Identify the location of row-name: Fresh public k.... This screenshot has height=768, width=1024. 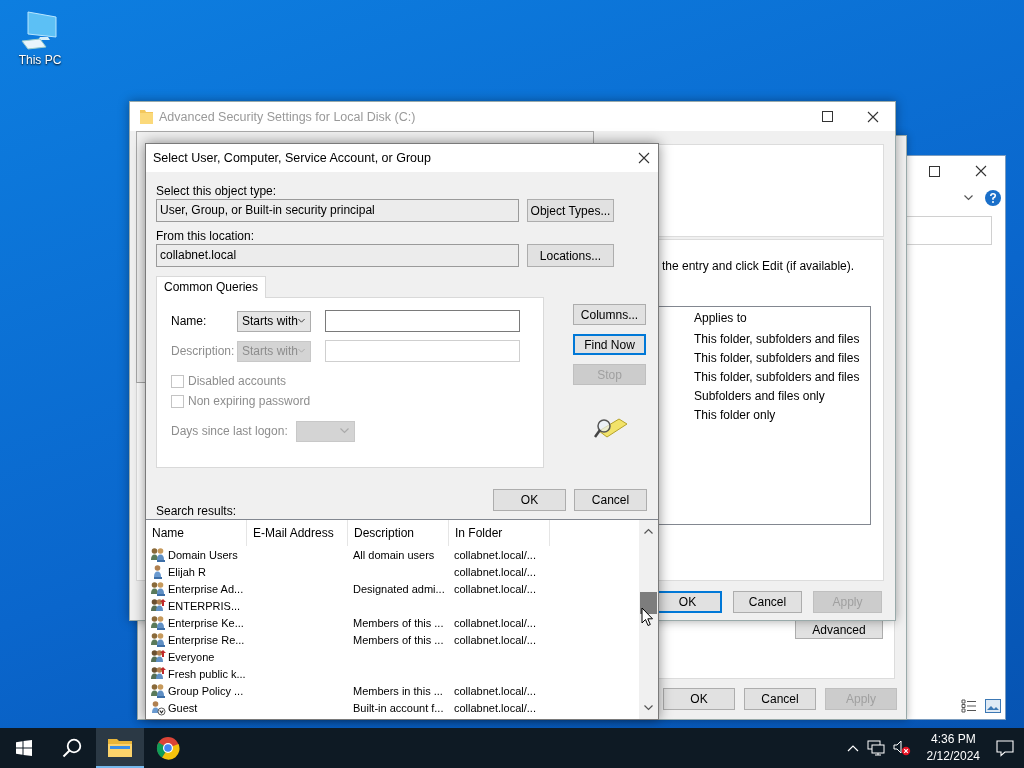
(207, 673).